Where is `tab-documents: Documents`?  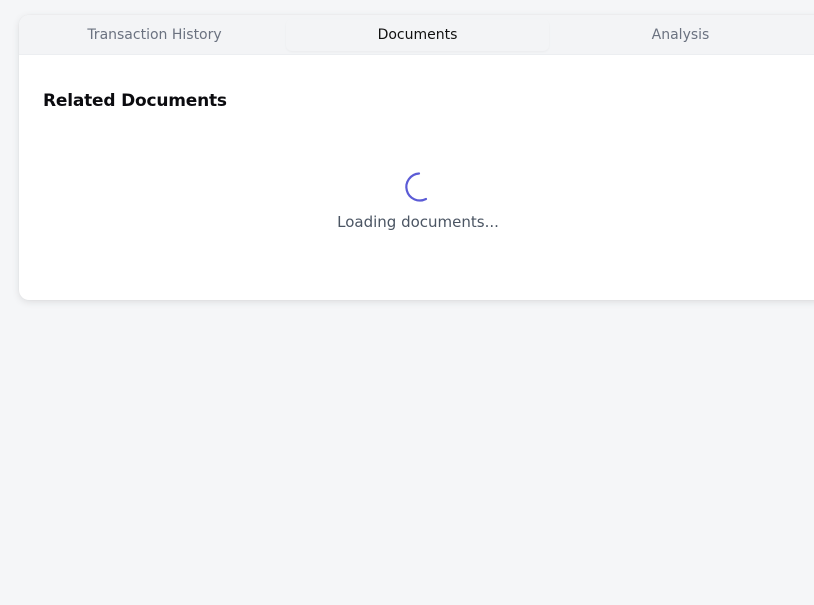 tab-documents: Documents is located at coordinates (417, 34).